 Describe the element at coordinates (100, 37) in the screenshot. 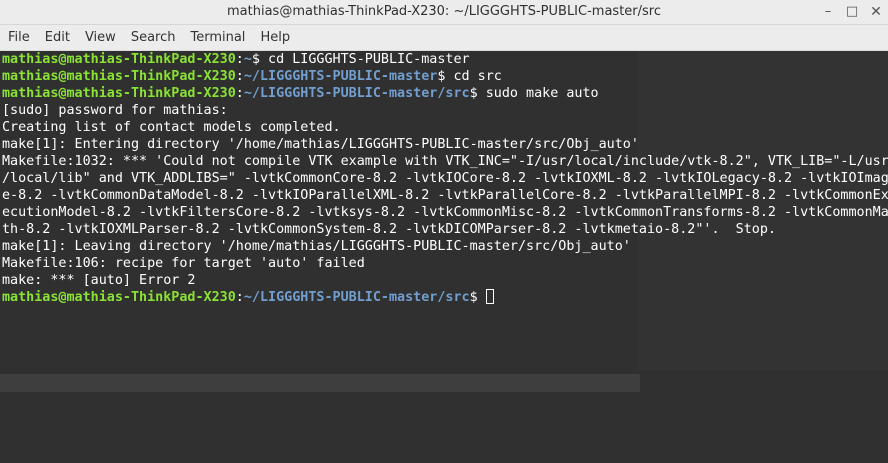

I see `menu-view: View` at that location.